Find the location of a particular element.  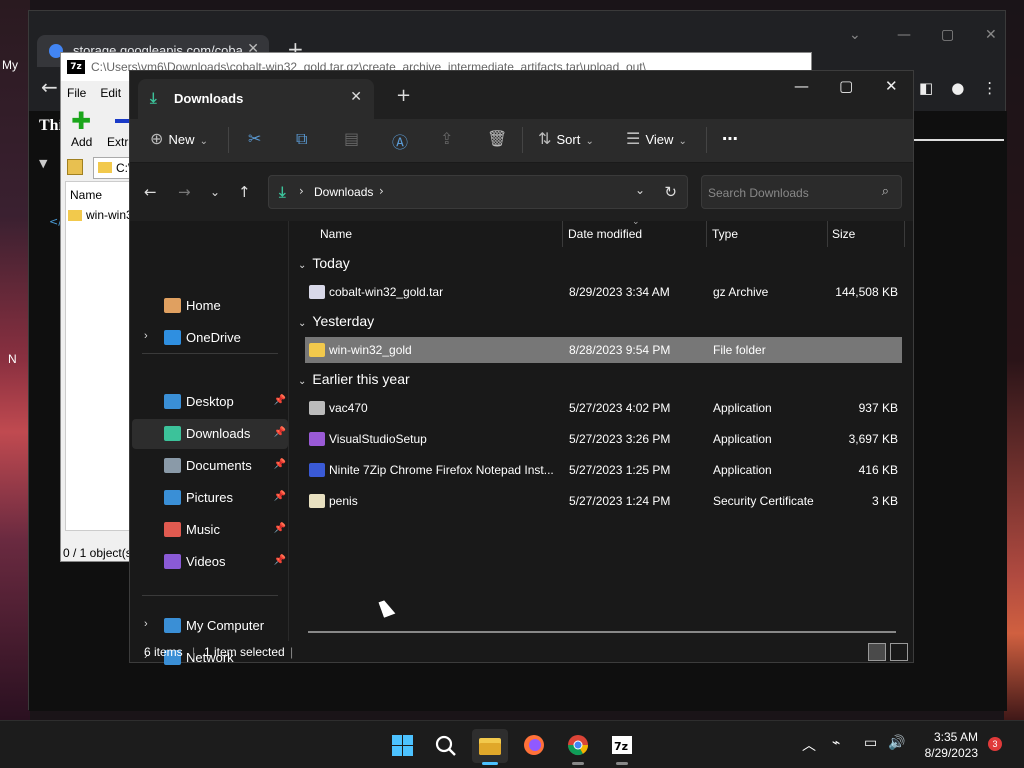

delete-icon: 🗑 is located at coordinates (497, 138).